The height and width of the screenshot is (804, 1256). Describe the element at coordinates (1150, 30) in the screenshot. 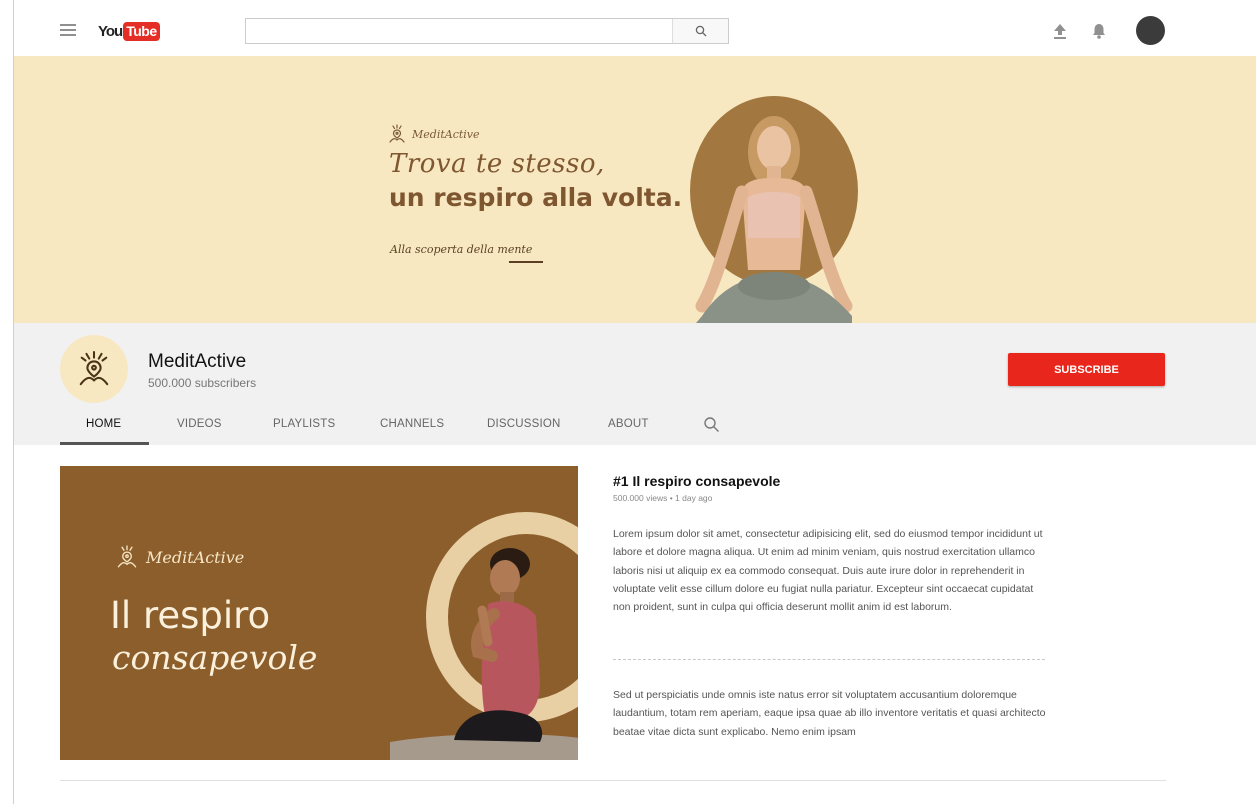

I see `user-avatar` at that location.